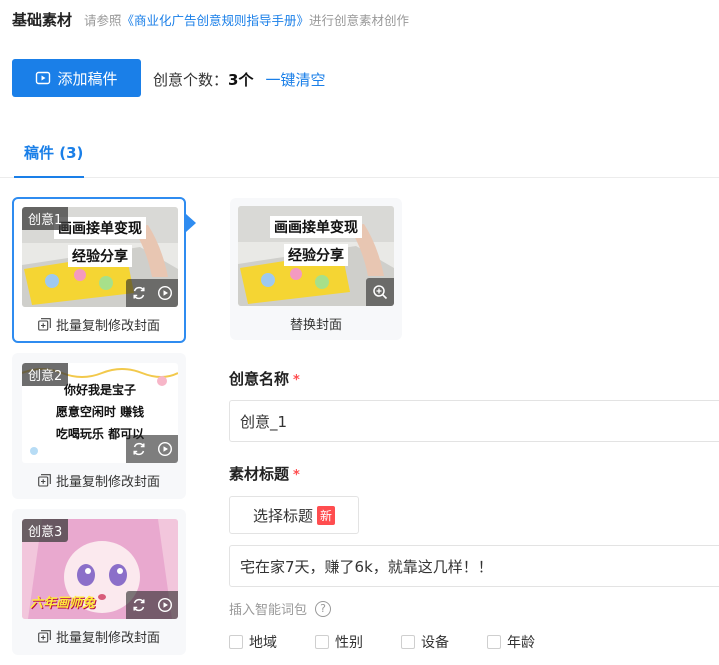  What do you see at coordinates (63, 603) in the screenshot?
I see `cover-line-1: 六年画师兔` at bounding box center [63, 603].